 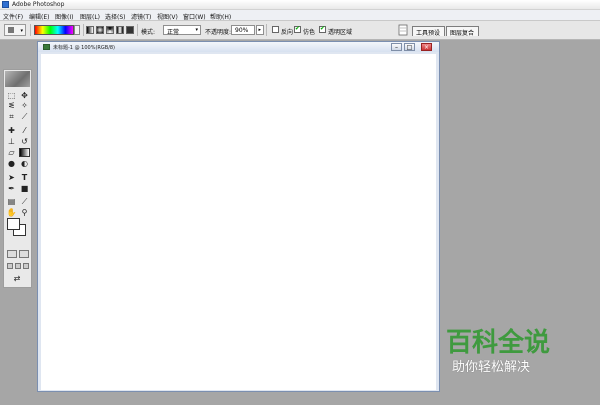 What do you see at coordinates (13, 16) in the screenshot?
I see `menu-file: 文件(F)` at bounding box center [13, 16].